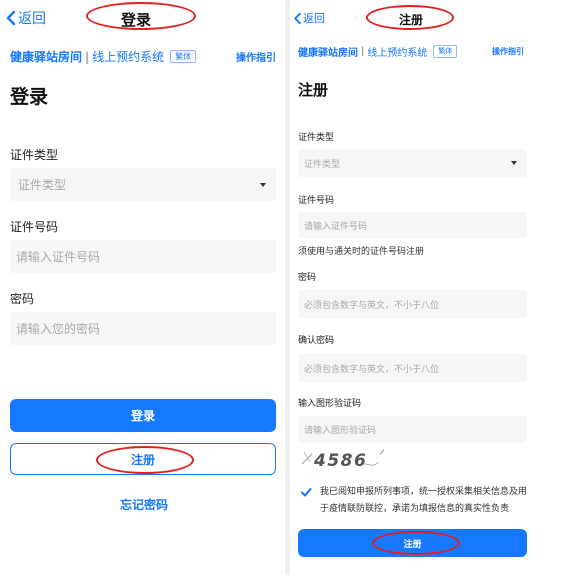 Image resolution: width=567 pixels, height=575 pixels. Describe the element at coordinates (314, 18) in the screenshot. I see `register-back-label: 返回` at that location.